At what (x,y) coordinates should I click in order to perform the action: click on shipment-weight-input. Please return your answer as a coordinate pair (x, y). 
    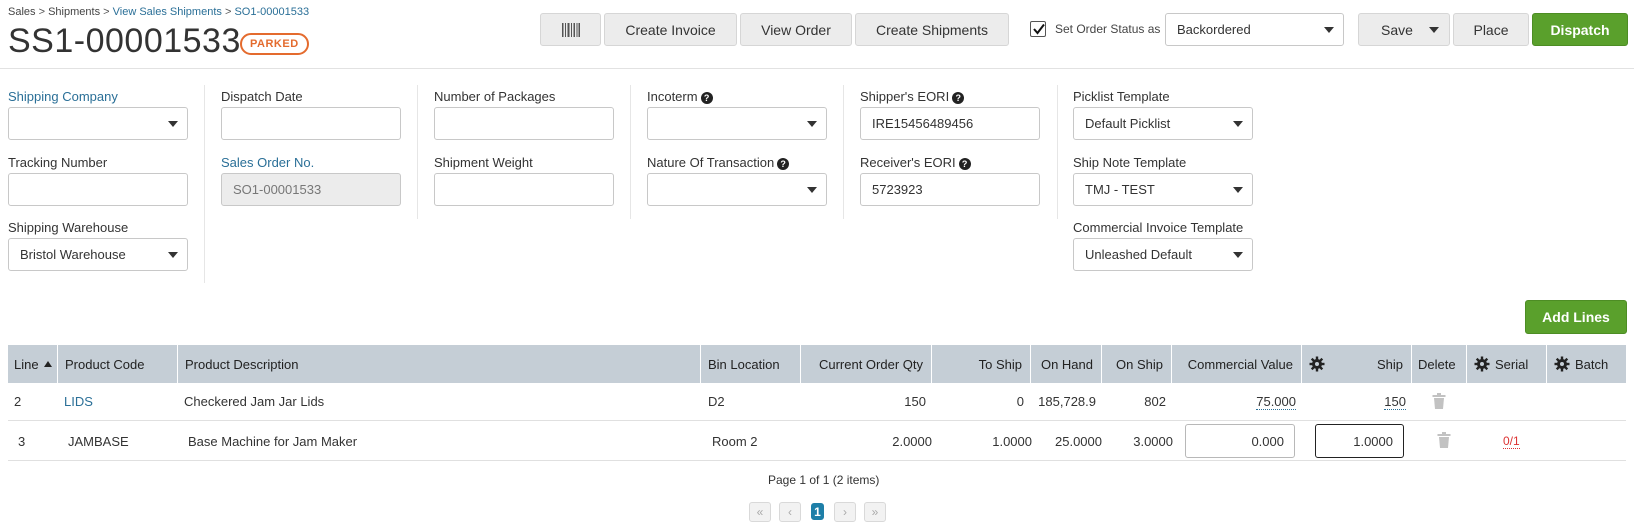
    Looking at the image, I should click on (524, 189).